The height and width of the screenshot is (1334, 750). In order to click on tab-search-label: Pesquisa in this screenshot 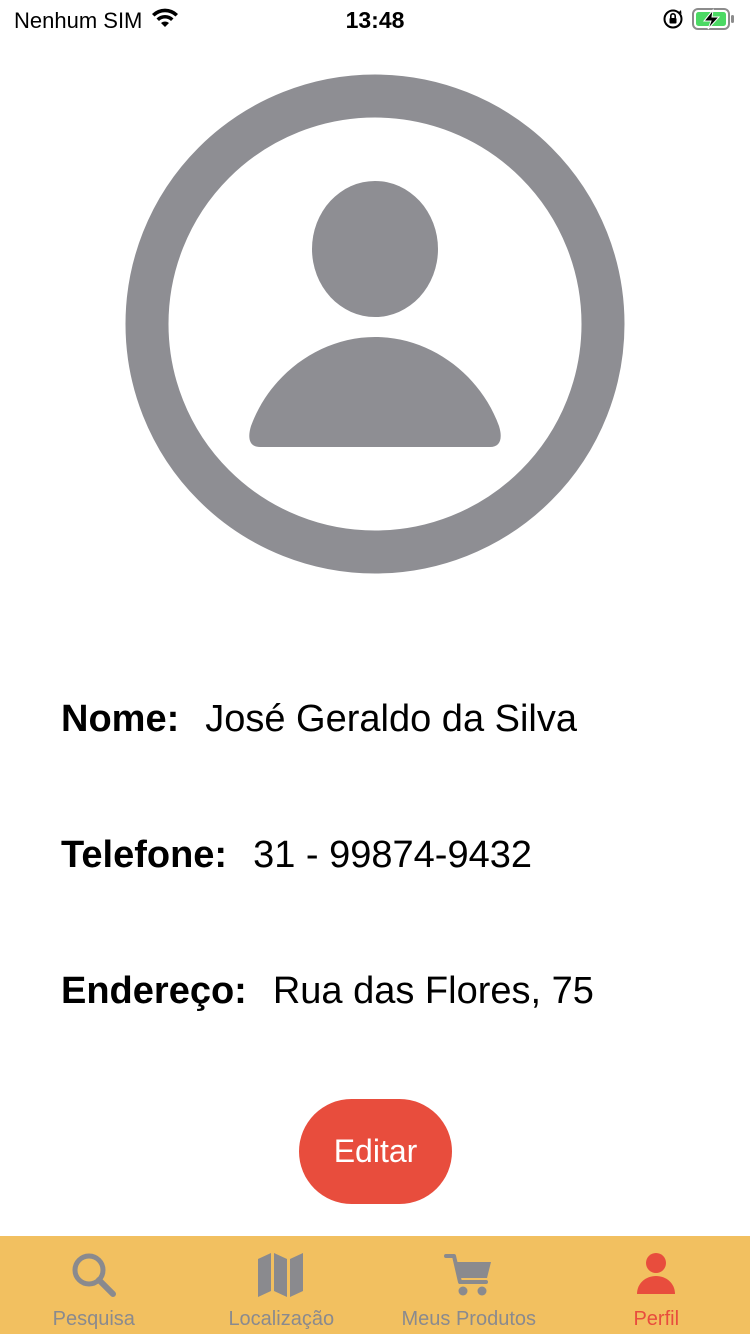, I will do `click(93, 1319)`.